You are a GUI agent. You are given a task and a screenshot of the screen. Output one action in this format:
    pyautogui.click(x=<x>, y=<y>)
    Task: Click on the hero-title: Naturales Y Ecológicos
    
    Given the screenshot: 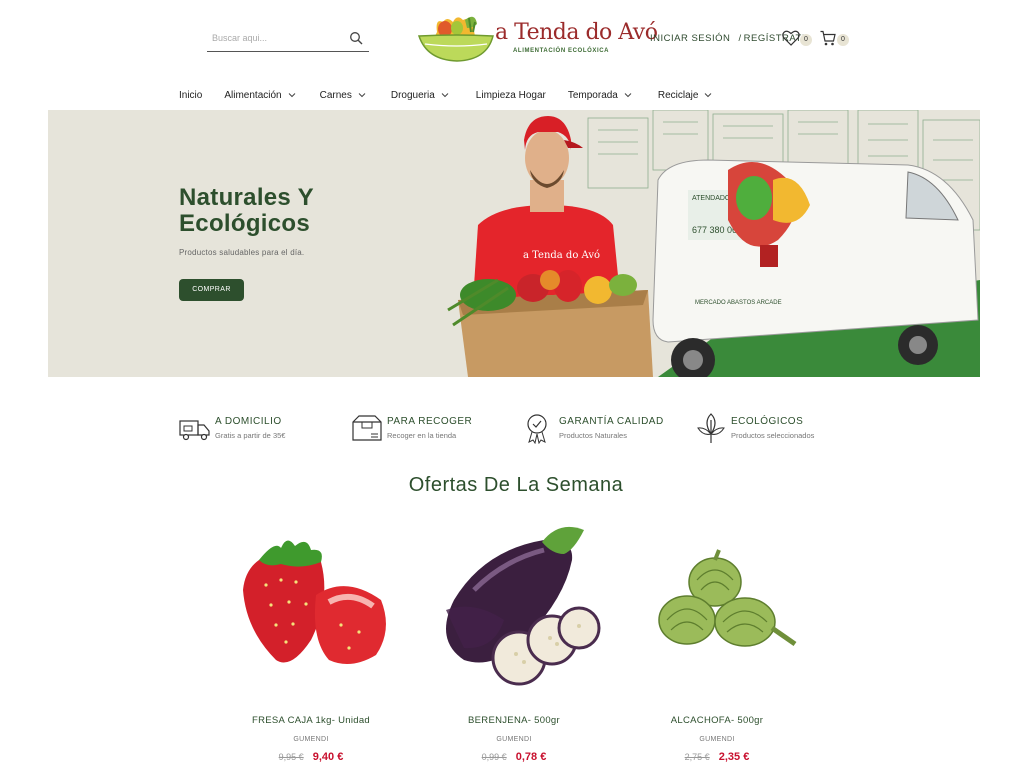 What is the action you would take?
    pyautogui.click(x=246, y=211)
    